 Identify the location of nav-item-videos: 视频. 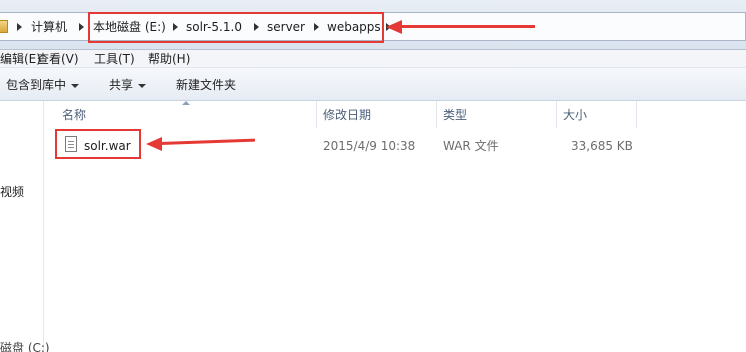
(12, 192).